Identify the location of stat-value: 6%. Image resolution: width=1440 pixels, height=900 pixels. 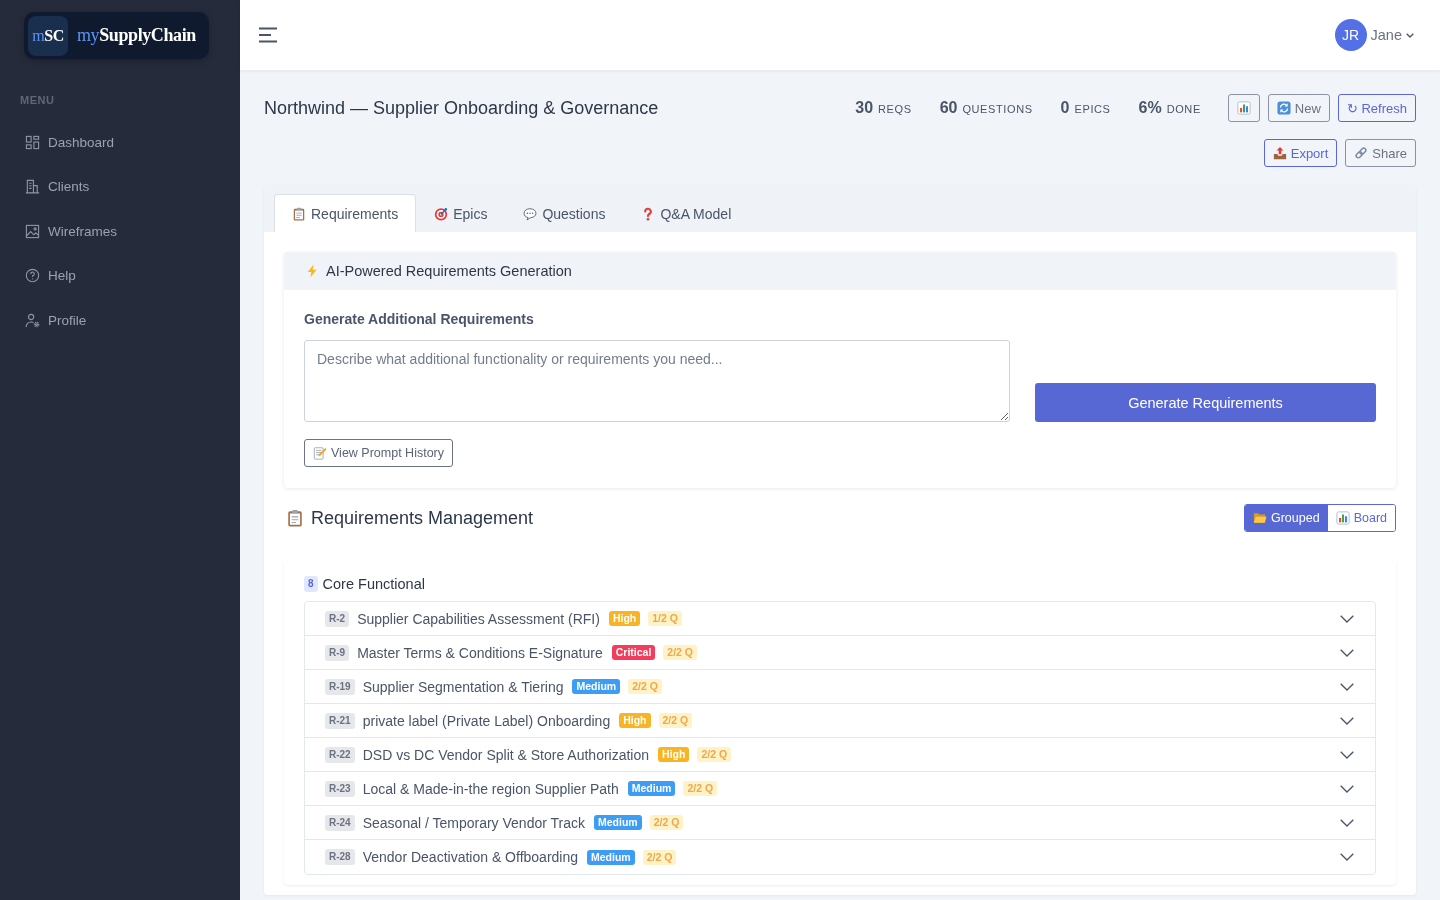
(1150, 108).